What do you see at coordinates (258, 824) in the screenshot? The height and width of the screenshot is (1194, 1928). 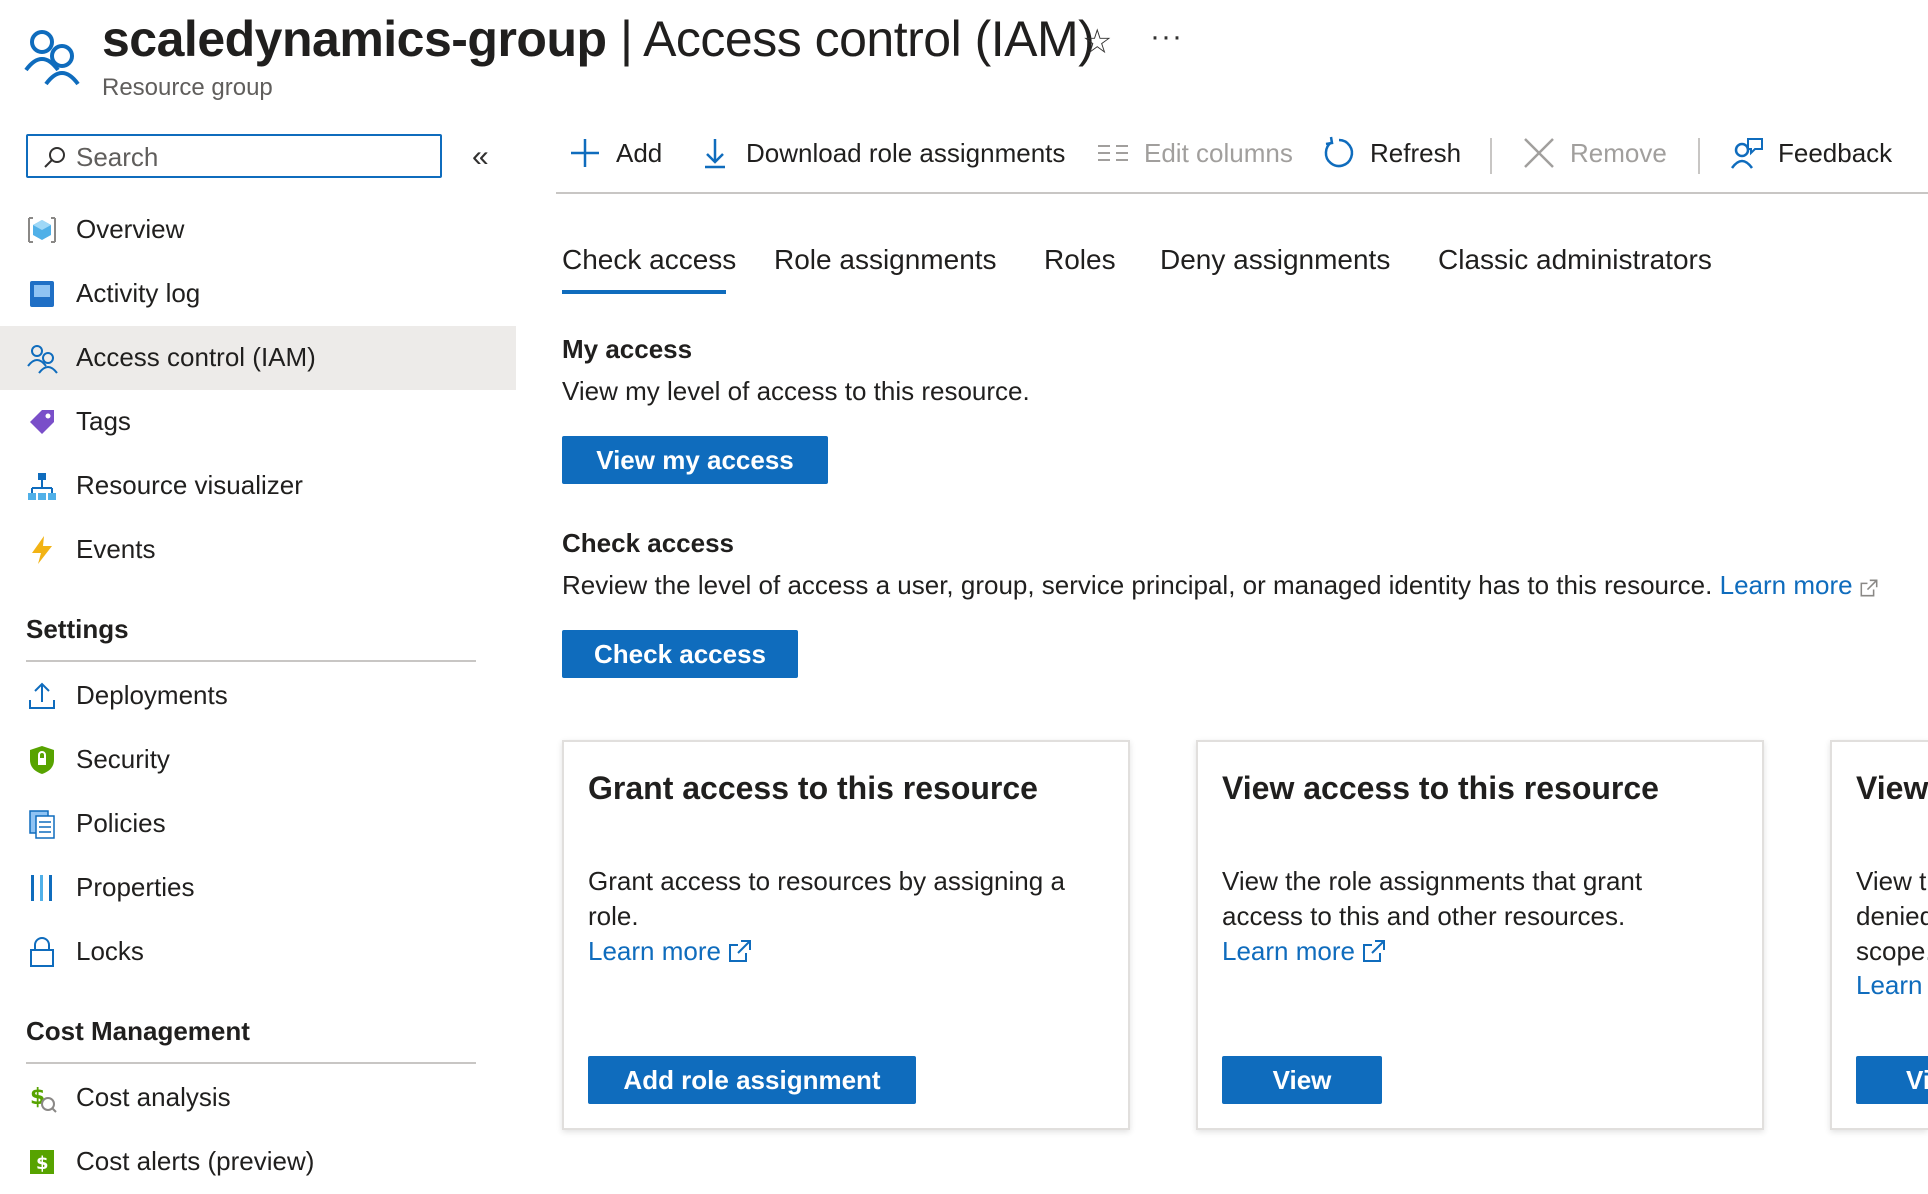 I see `sidebar-item-policies: Policies` at bounding box center [258, 824].